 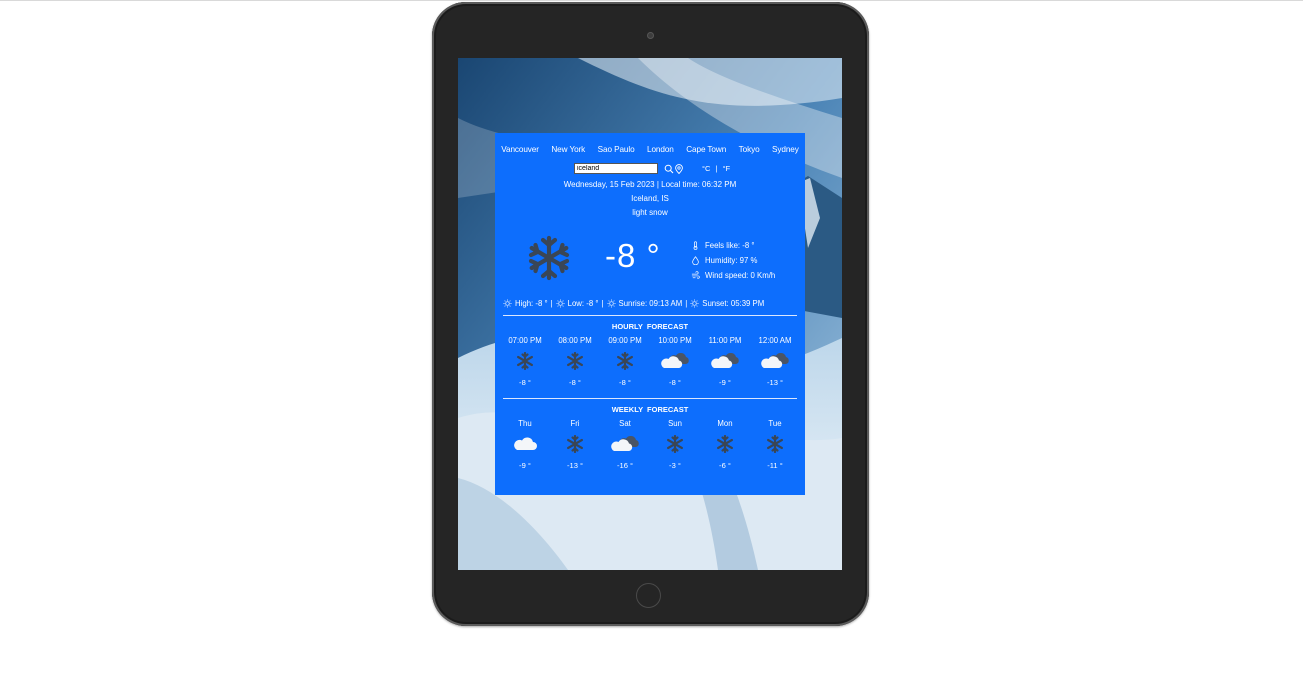 I want to click on humidity-row: Humidity: 97 %, so click(x=733, y=260).